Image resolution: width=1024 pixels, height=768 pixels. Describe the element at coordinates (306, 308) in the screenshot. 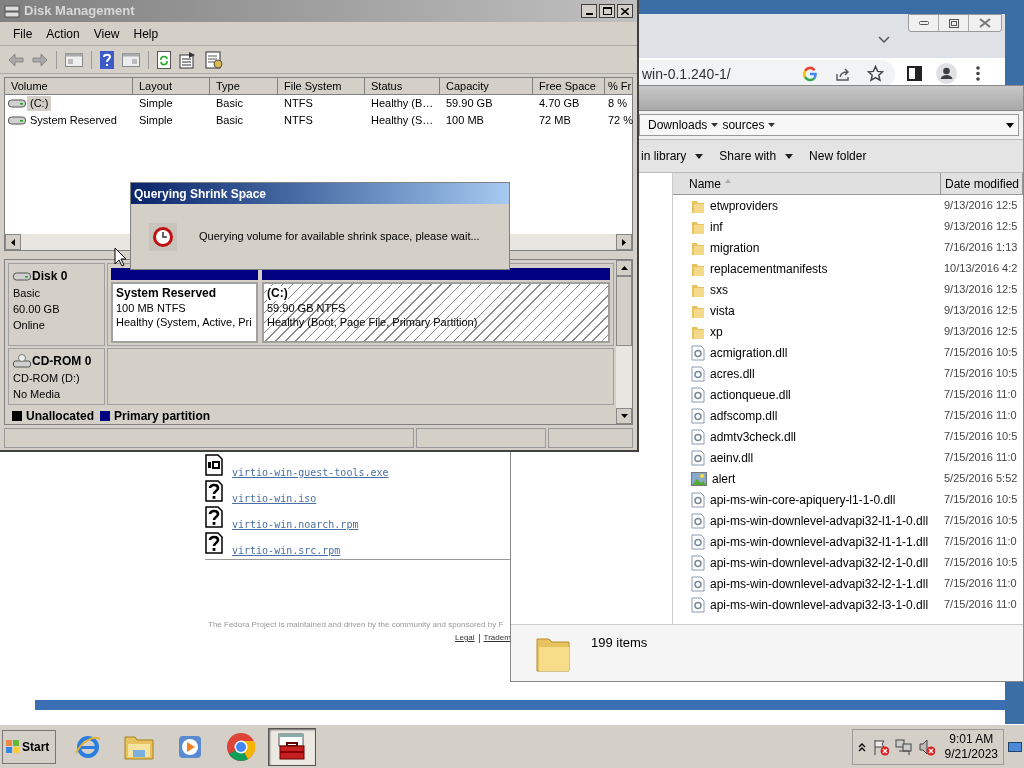

I see `partition-size: 59.90 GB NTFS` at that location.